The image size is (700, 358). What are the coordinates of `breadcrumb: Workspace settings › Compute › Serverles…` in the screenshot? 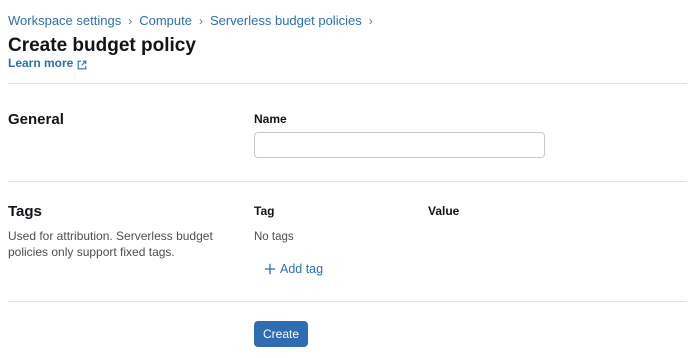 It's located at (194, 21).